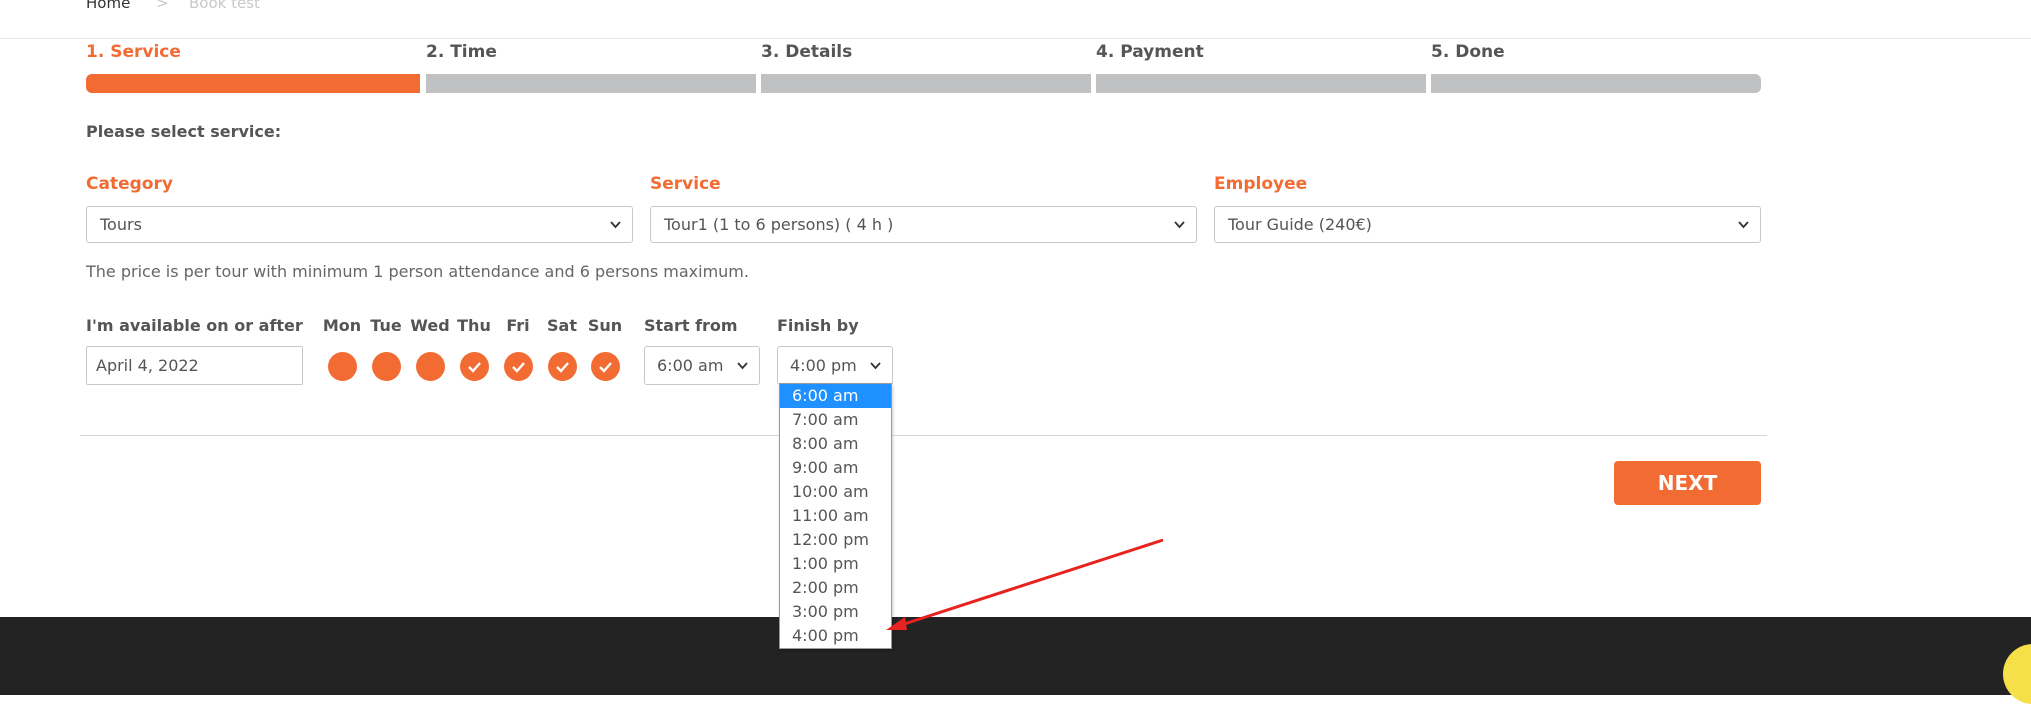 Image resolution: width=2031 pixels, height=704 pixels. I want to click on breadcrumb-current: Book test, so click(224, 6).